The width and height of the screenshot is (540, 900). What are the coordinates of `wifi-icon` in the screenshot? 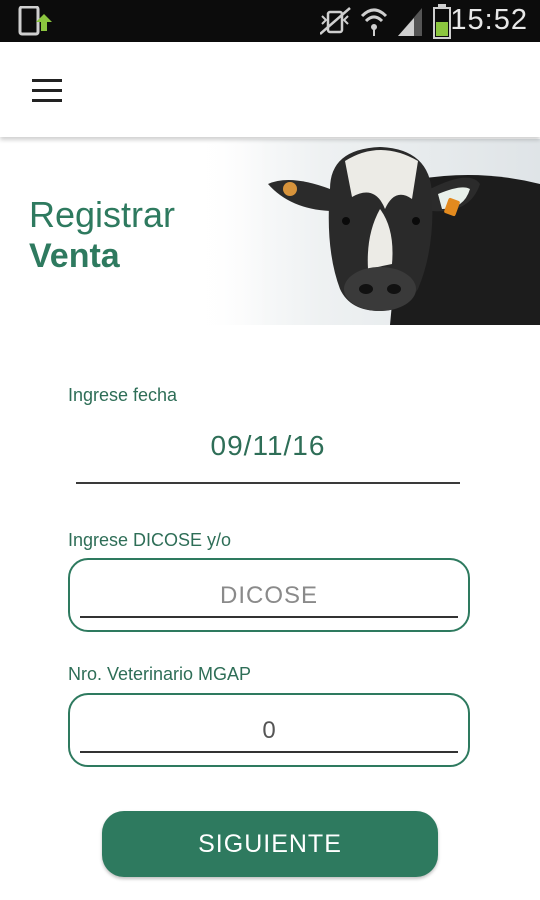 It's located at (374, 22).